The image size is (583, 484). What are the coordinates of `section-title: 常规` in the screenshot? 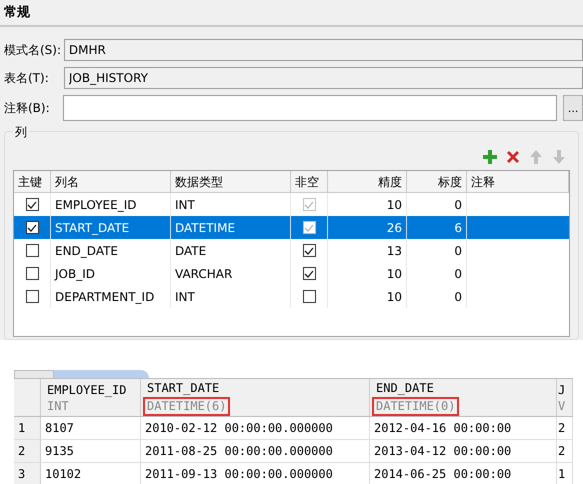 It's located at (17, 13).